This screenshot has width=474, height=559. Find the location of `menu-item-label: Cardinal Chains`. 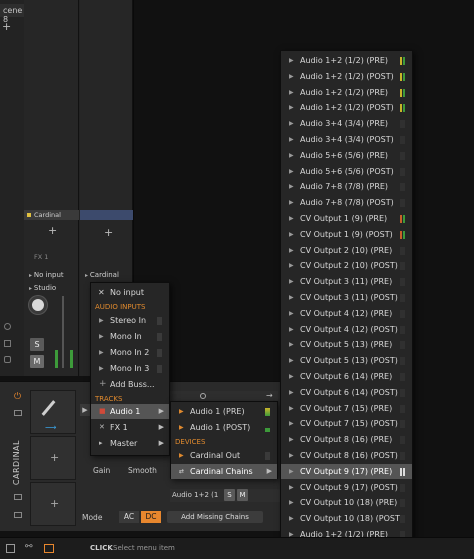

menu-item-label: Cardinal Chains is located at coordinates (221, 471).